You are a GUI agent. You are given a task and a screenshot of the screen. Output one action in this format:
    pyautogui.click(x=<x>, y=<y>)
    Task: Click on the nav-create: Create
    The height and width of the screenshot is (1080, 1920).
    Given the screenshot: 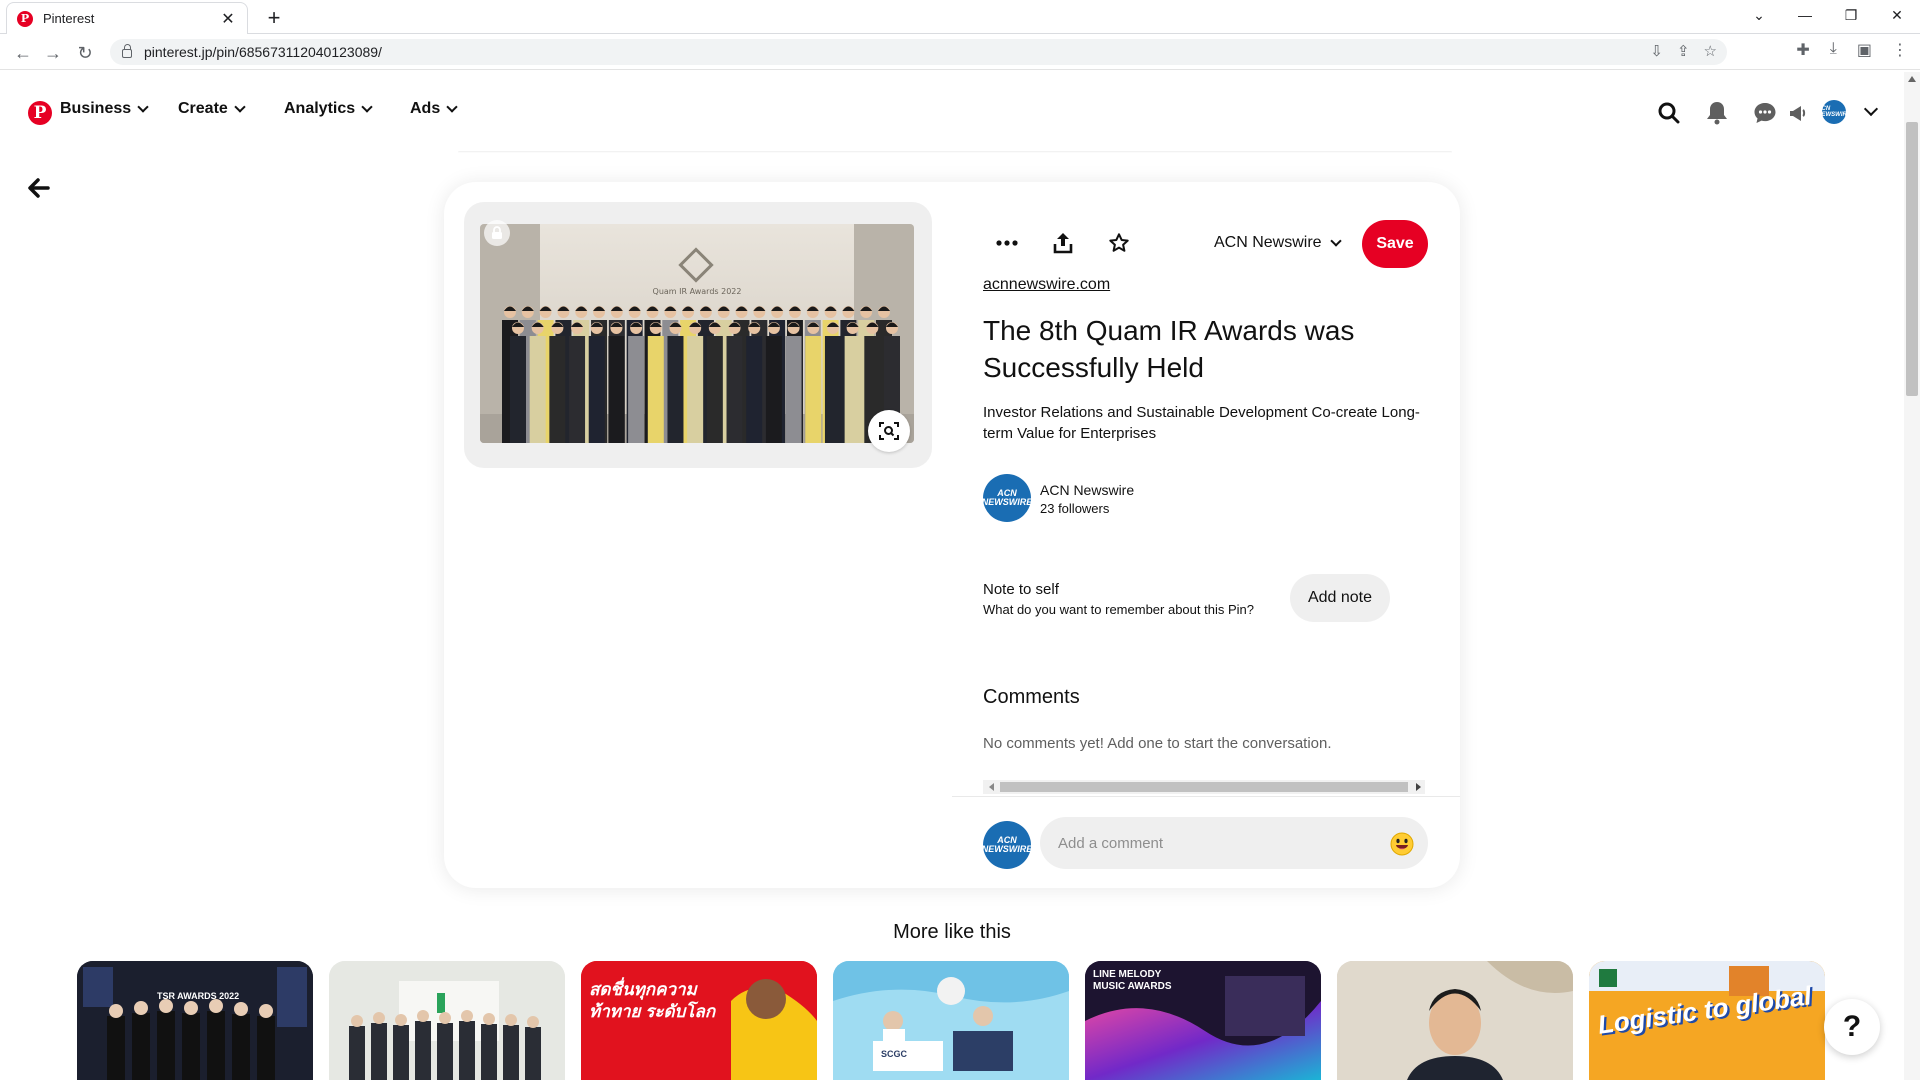 What is the action you would take?
    pyautogui.click(x=212, y=109)
    